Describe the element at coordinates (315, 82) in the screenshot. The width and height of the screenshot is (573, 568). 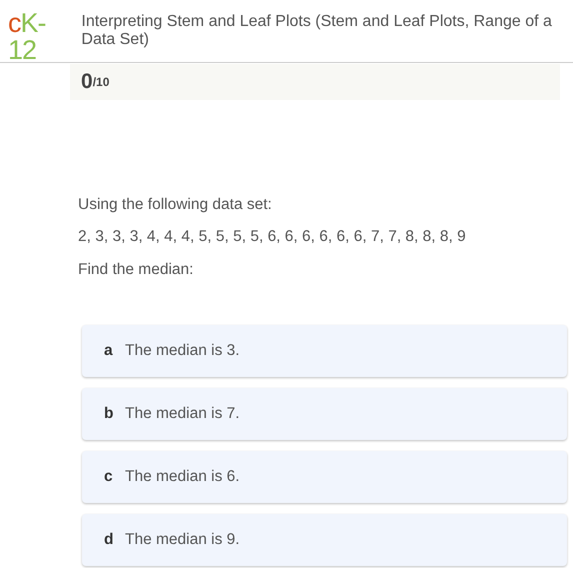
I see `score-bar: 0/10` at that location.